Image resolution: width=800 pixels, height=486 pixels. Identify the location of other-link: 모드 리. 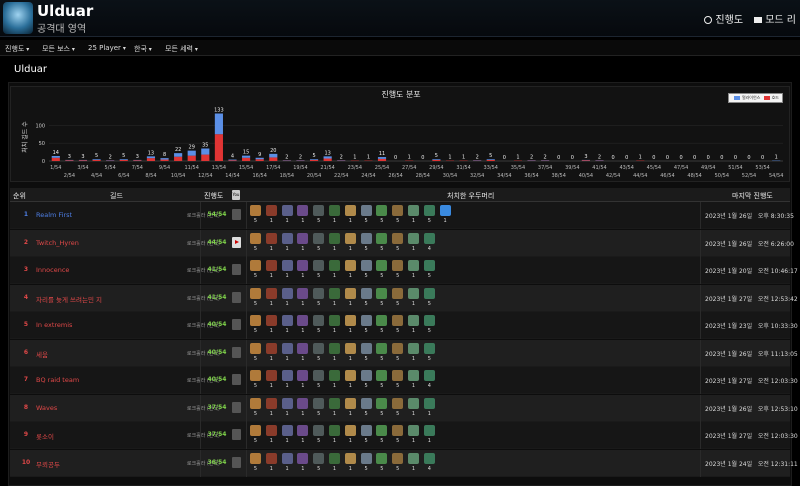
(775, 20).